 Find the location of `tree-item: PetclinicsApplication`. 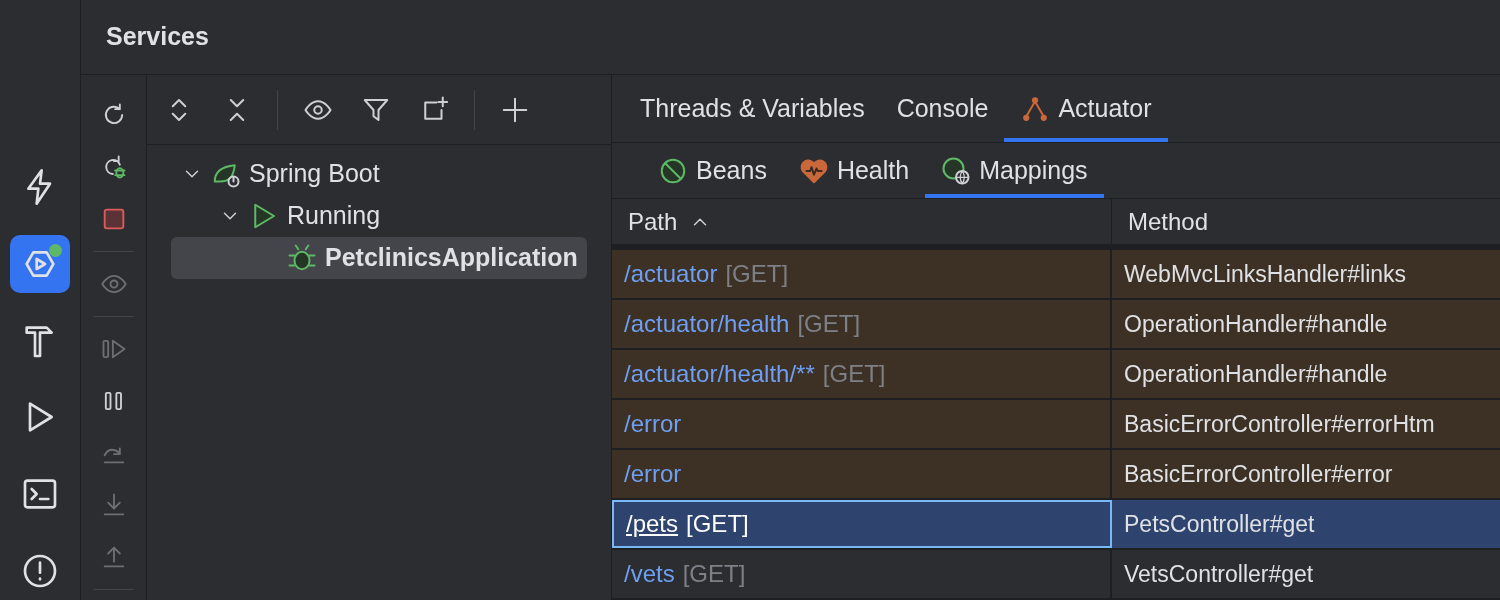

tree-item: PetclinicsApplication is located at coordinates (379, 258).